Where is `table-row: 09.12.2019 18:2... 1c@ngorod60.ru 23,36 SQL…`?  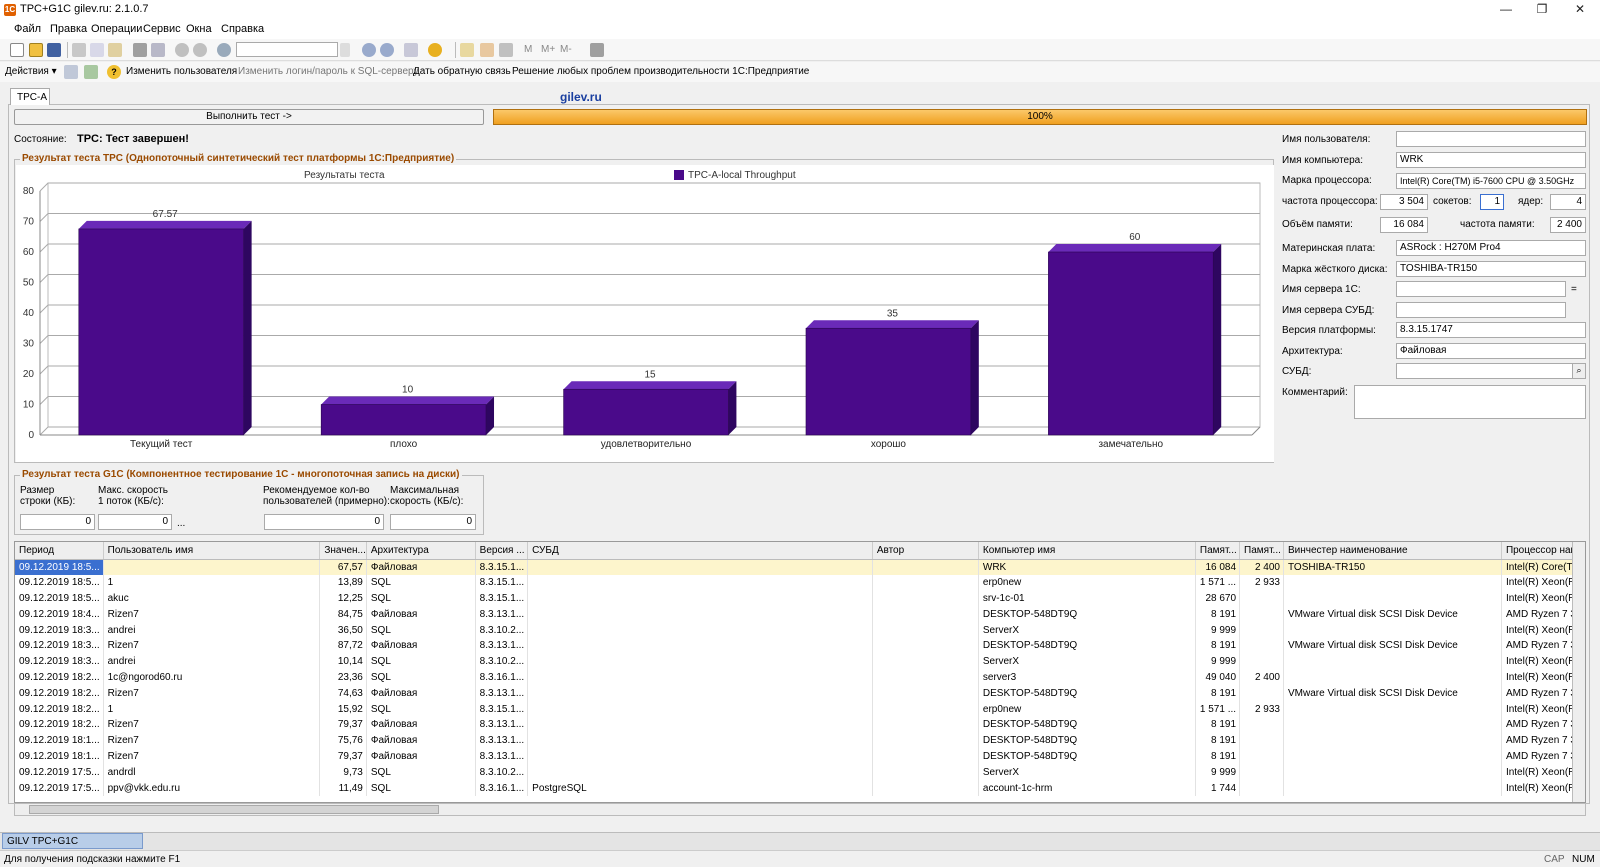 table-row: 09.12.2019 18:2... 1c@ngorod60.ru 23,36 SQL… is located at coordinates (800, 677).